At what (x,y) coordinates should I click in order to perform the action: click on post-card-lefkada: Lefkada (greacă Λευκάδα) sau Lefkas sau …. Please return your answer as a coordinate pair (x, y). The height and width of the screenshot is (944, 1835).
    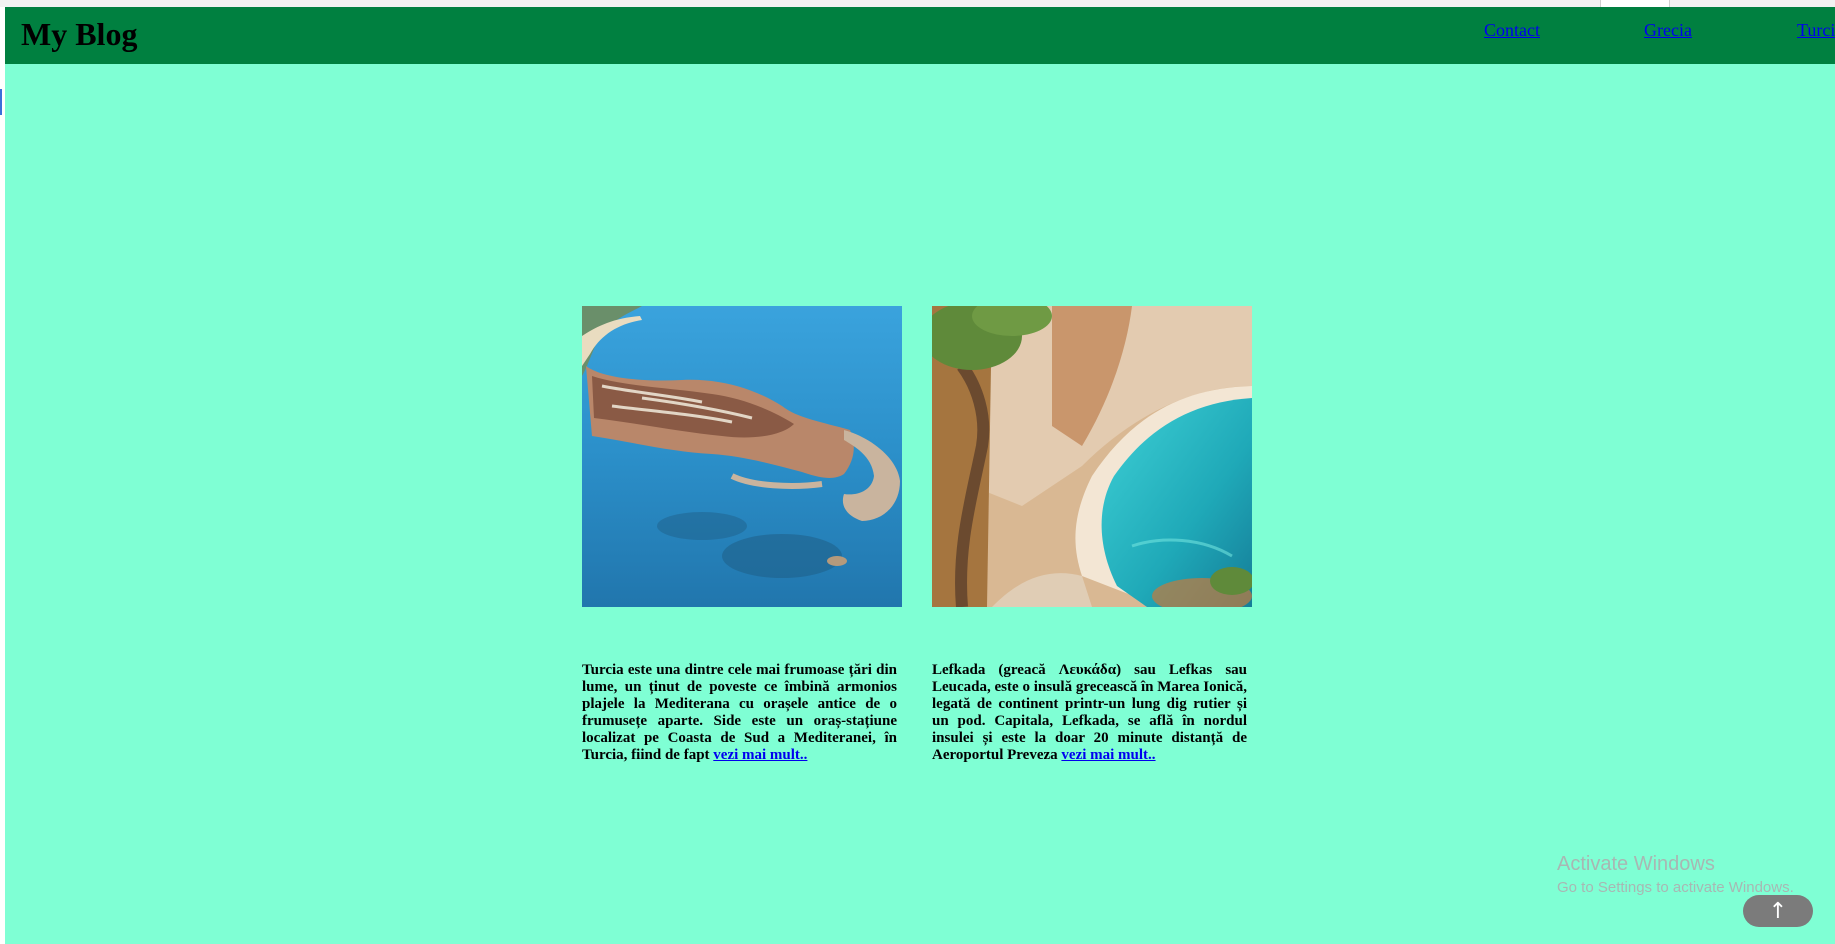
    Looking at the image, I should click on (1092, 535).